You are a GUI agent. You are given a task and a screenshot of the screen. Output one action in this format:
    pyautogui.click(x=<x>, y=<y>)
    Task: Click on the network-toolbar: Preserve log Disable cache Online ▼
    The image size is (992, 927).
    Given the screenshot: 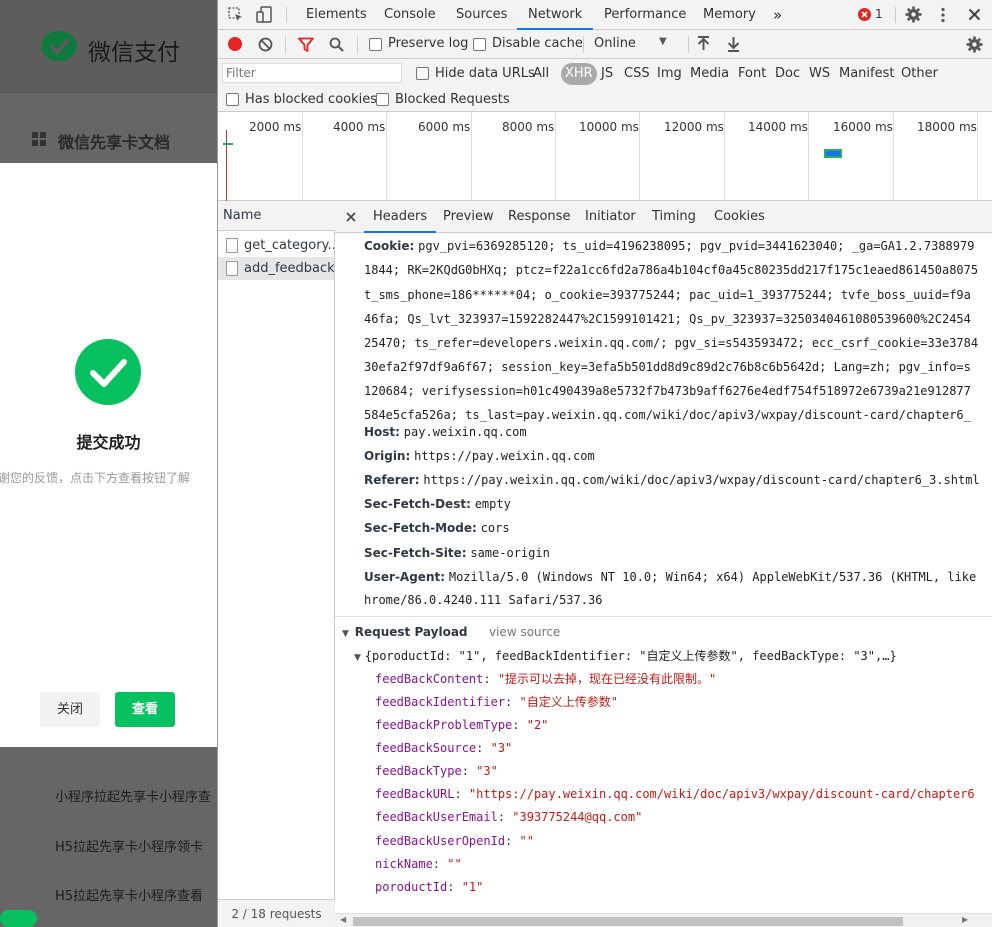 What is the action you would take?
    pyautogui.click(x=605, y=44)
    